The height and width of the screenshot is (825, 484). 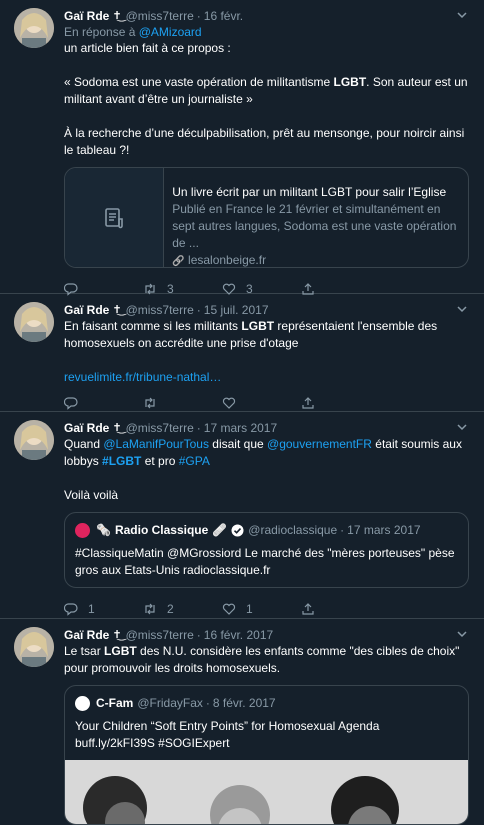 What do you see at coordinates (240, 428) in the screenshot?
I see `tweet-date: 17 mars 2017` at bounding box center [240, 428].